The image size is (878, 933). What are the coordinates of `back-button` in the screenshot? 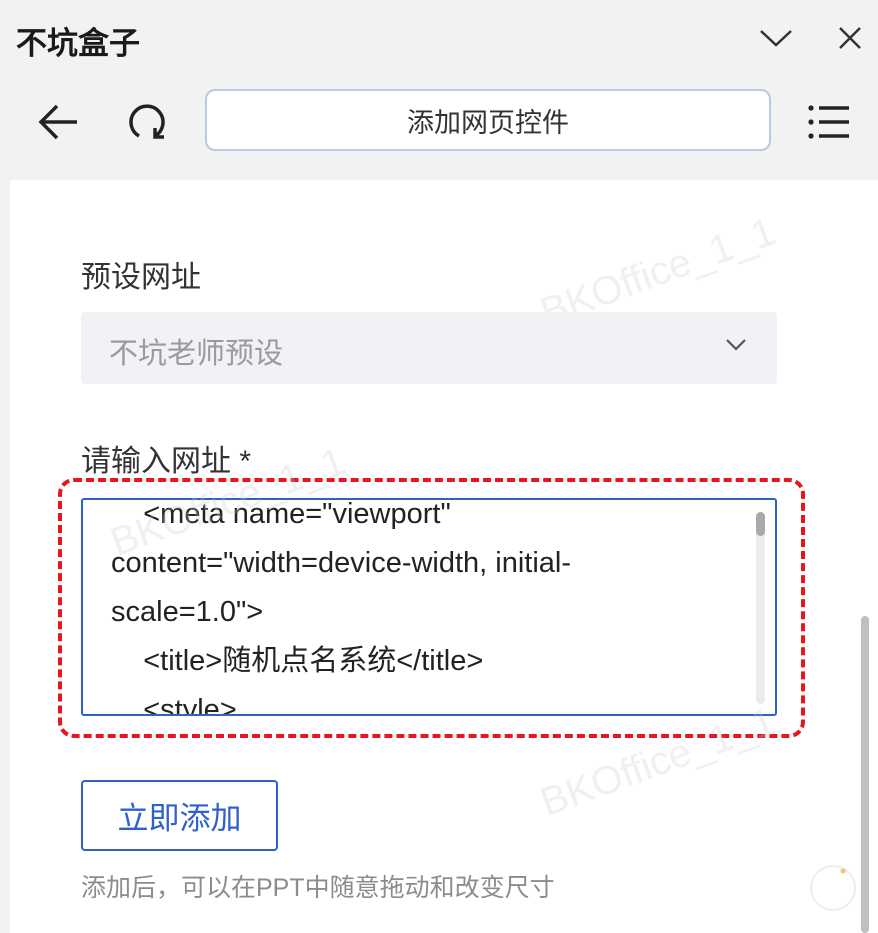 It's located at (58, 122).